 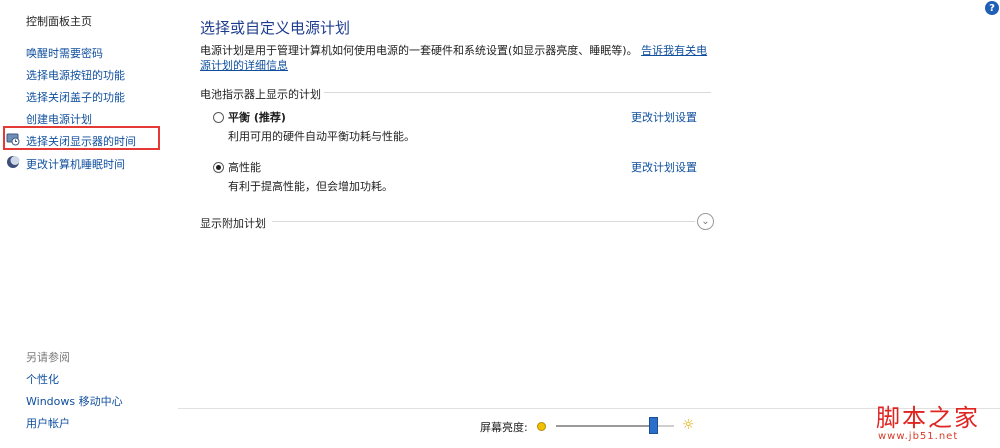 I want to click on watermark-logo: 脚本之家, so click(x=928, y=418).